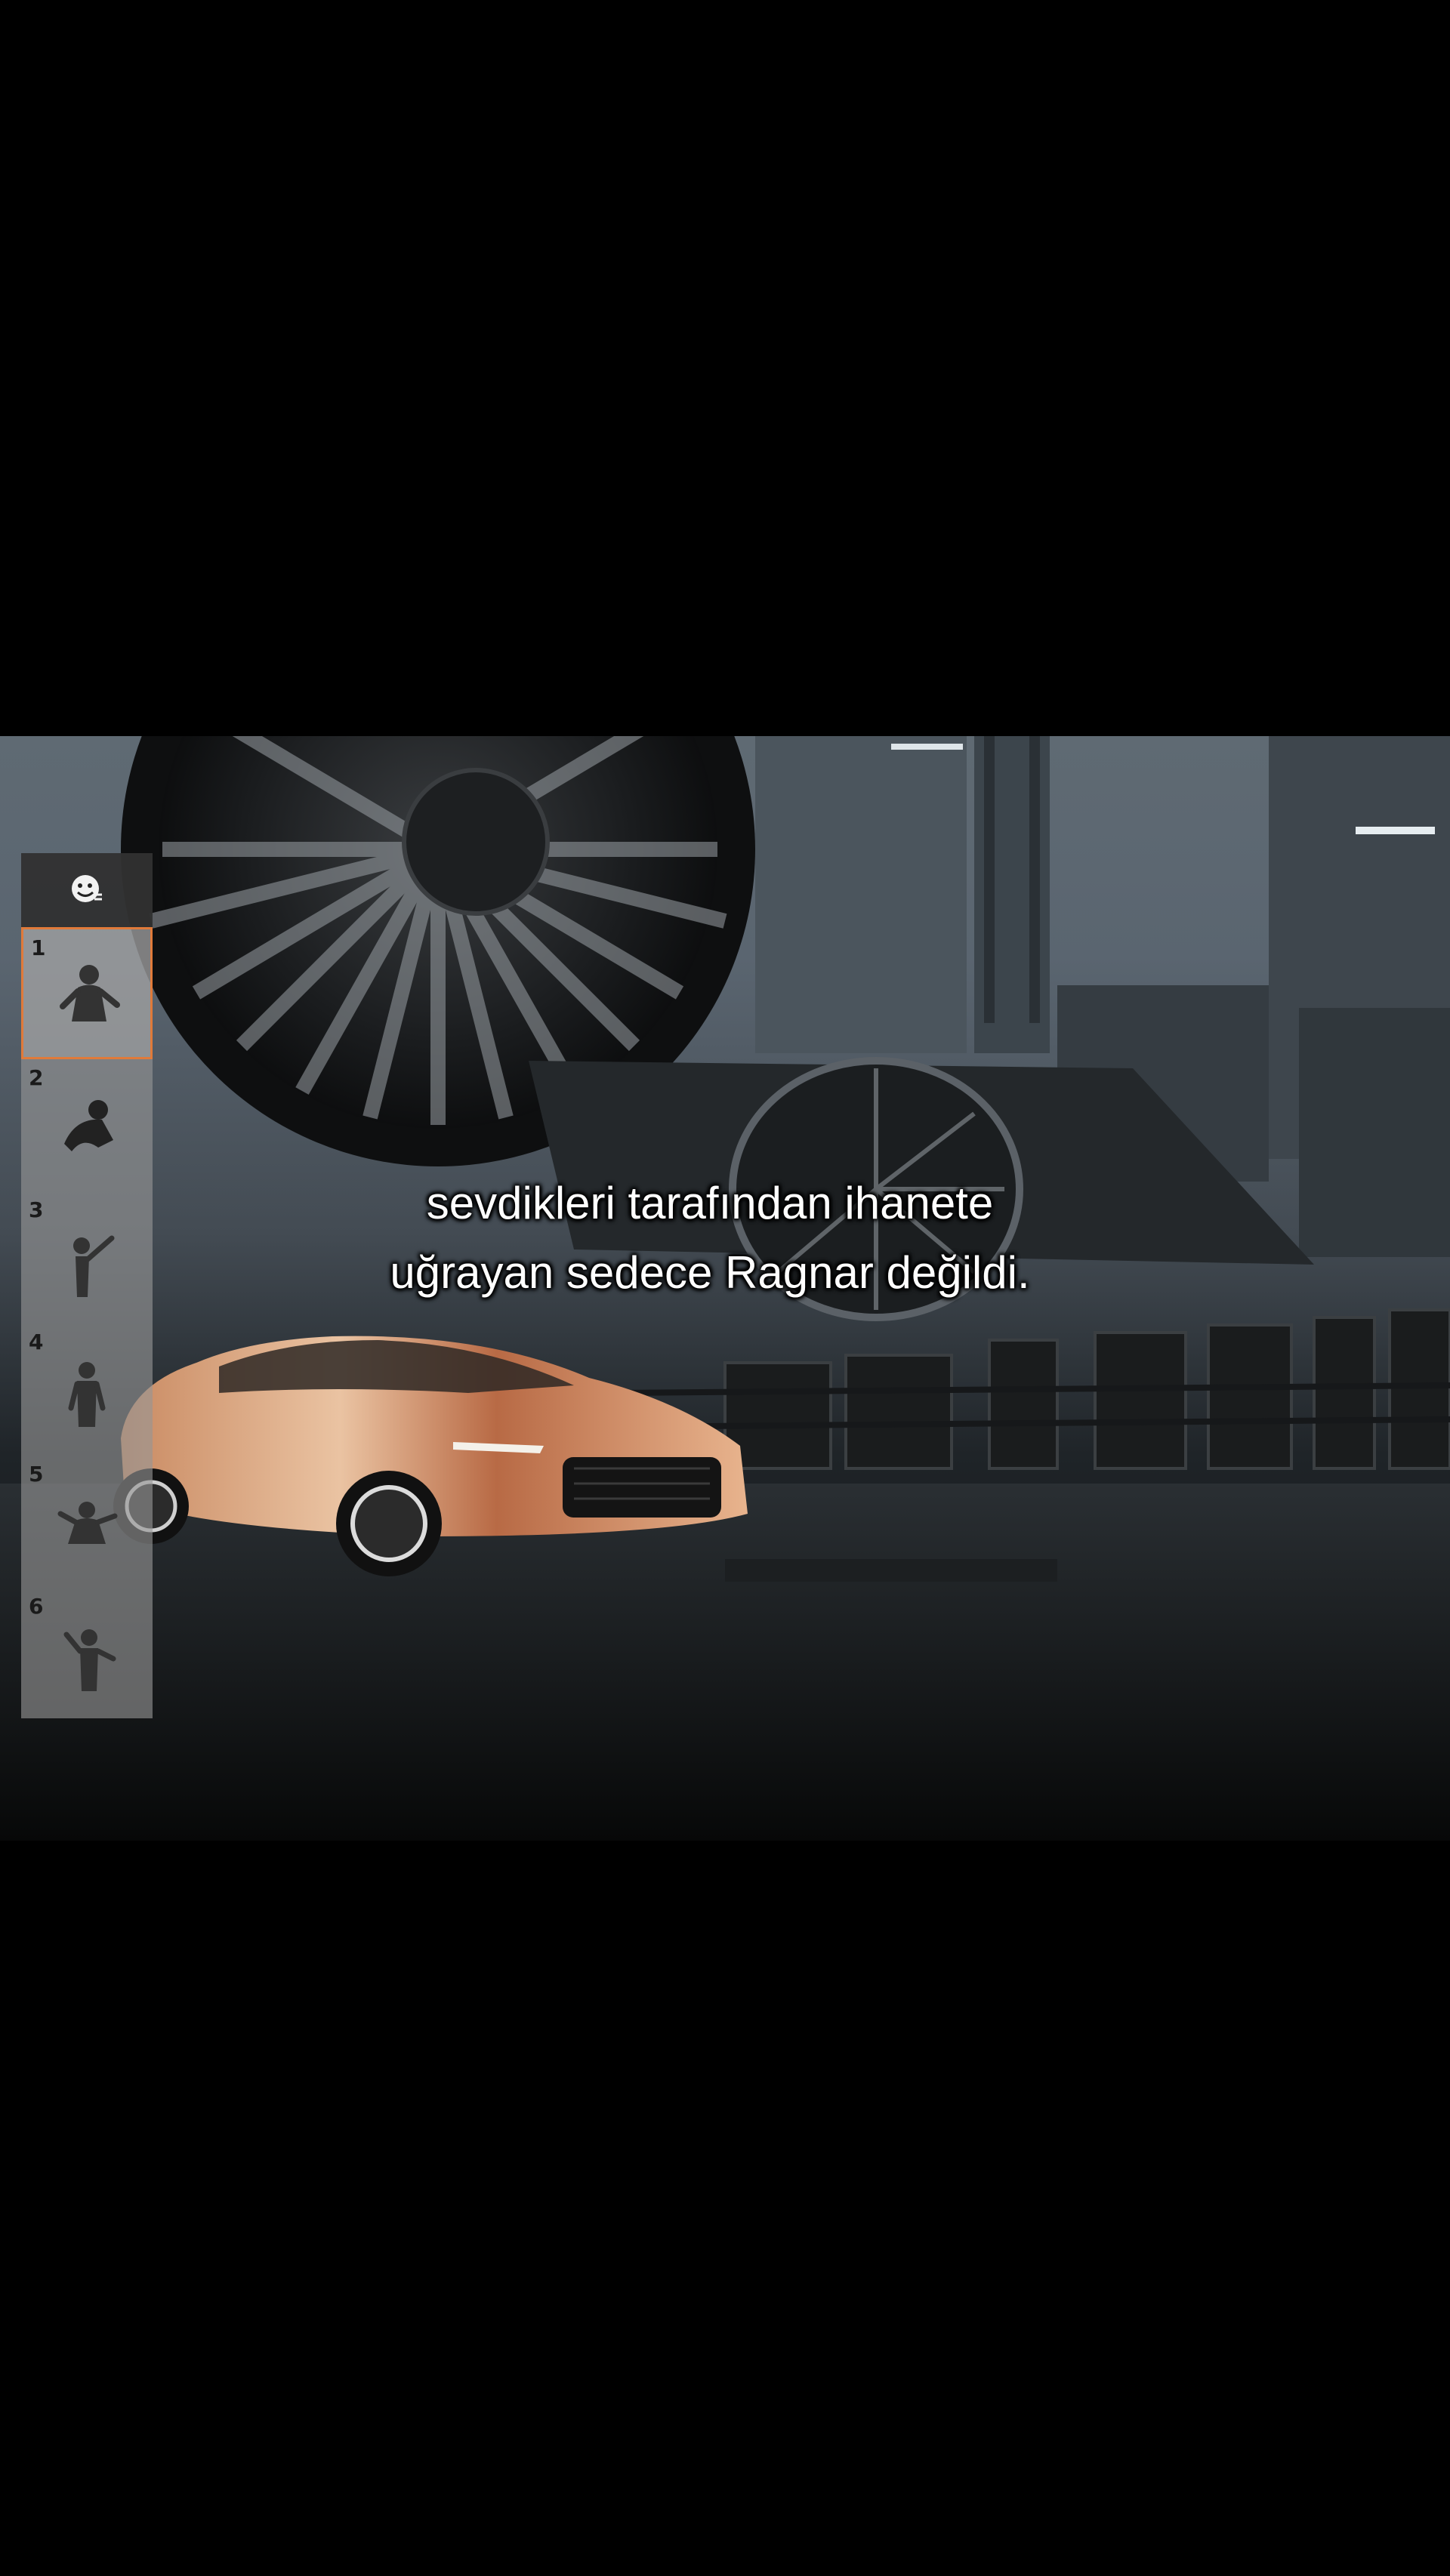  What do you see at coordinates (36, 1342) in the screenshot?
I see `emote-slot-number: 4` at bounding box center [36, 1342].